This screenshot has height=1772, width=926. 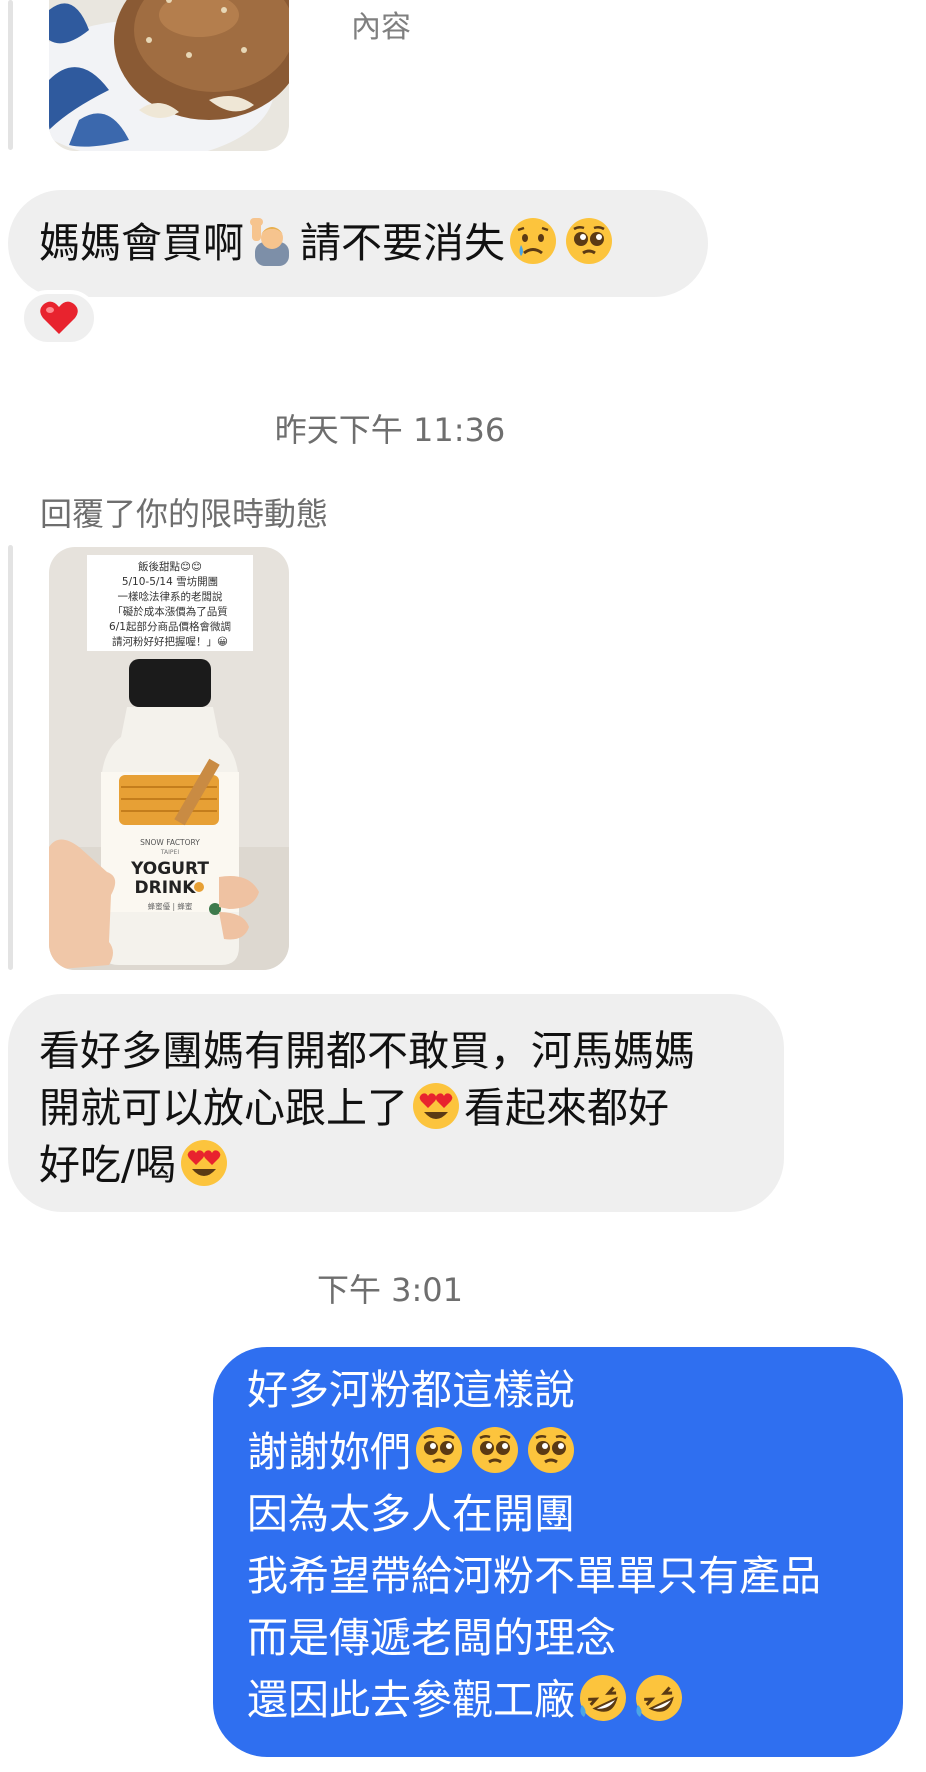 What do you see at coordinates (169, 852) in the screenshot?
I see `bottle-brand-sub: TAIPEI` at bounding box center [169, 852].